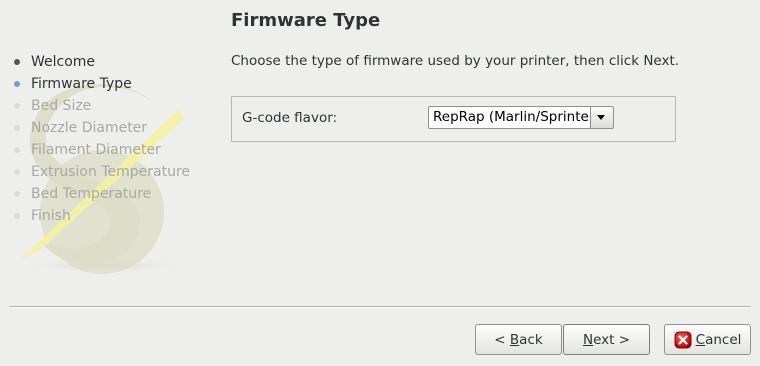 This screenshot has height=366, width=760. What do you see at coordinates (514, 339) in the screenshot?
I see `back-mnemonic: B` at bounding box center [514, 339].